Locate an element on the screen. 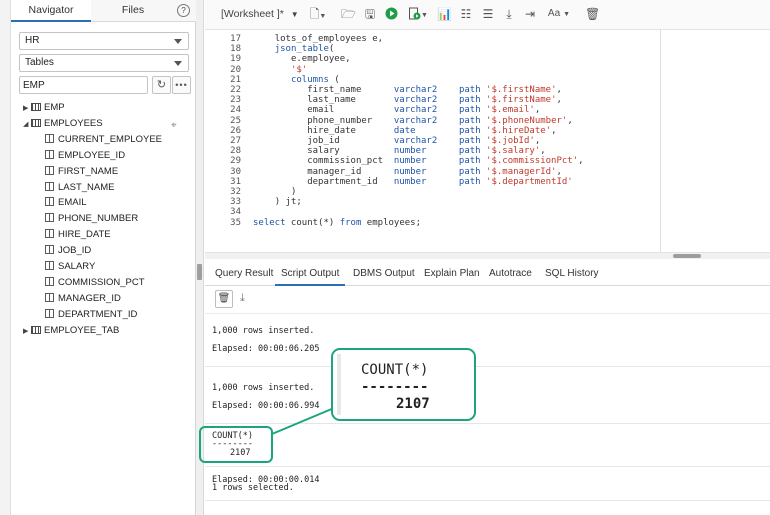  tab-navigator: Navigator is located at coordinates (51, 11).